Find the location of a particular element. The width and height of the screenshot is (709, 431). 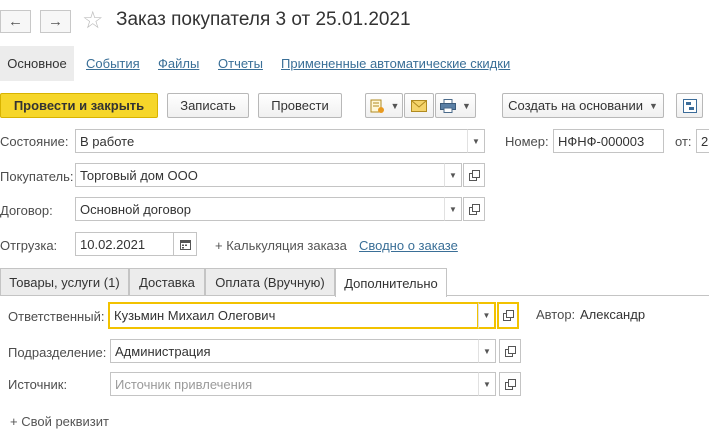

nav-item-main: Основное is located at coordinates (37, 63).